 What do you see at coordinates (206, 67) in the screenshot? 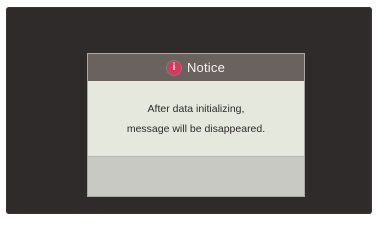
I see `dialog-title: Notice` at bounding box center [206, 67].